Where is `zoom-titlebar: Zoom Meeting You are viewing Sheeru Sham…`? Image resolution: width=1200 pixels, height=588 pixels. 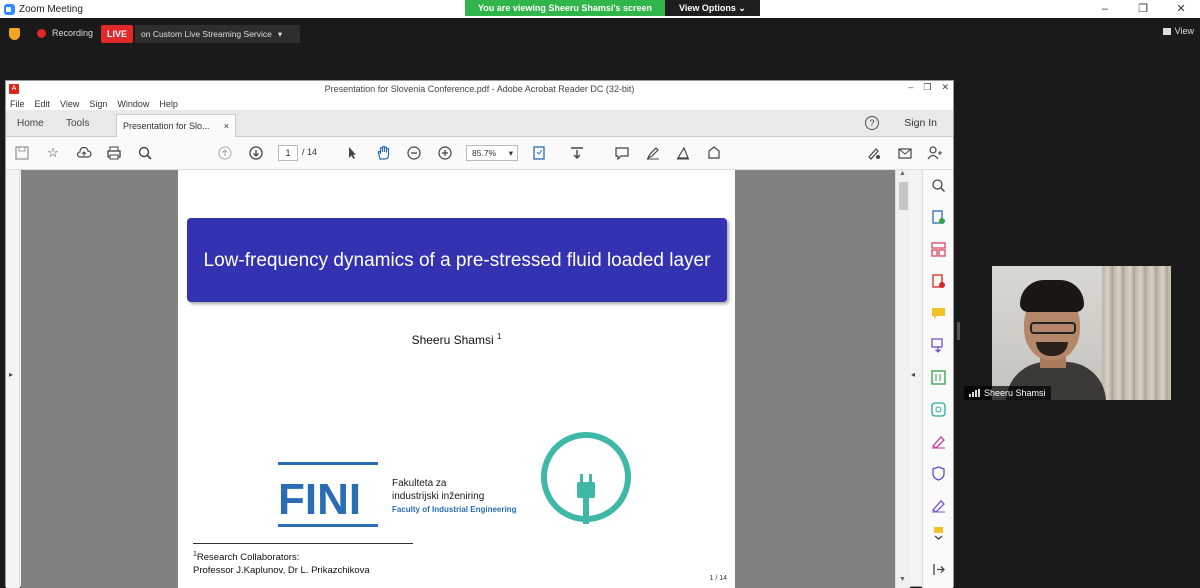
zoom-titlebar: Zoom Meeting You are viewing Sheeru Sham… is located at coordinates (600, 9).